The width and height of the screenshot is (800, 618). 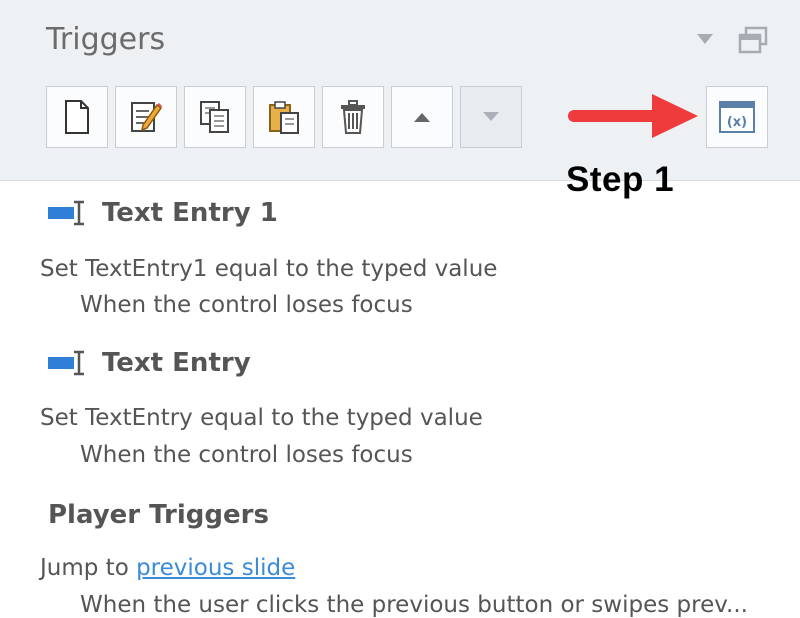 I want to click on trigger-action: Set TextEntry1 equal to the typed value, so click(x=268, y=269).